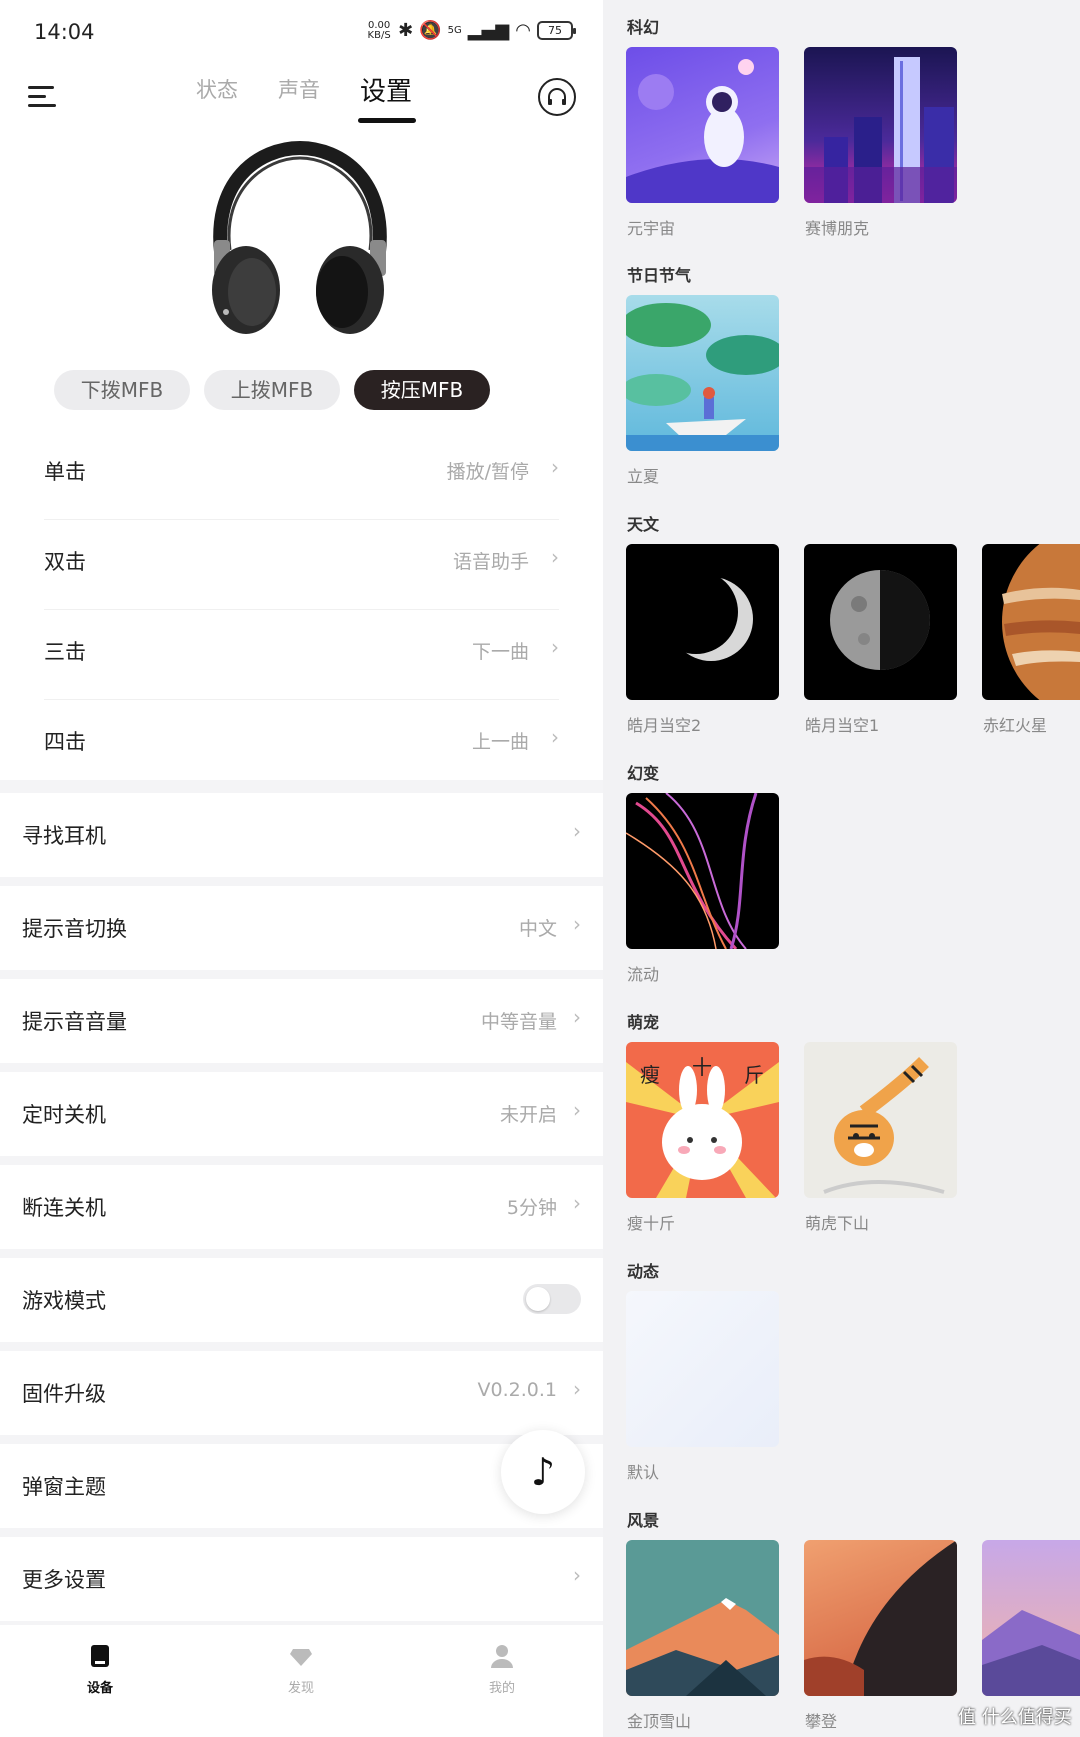 The width and height of the screenshot is (1080, 1737). I want to click on setting-prompt-language: 提示音切换 中文 ›, so click(301, 928).